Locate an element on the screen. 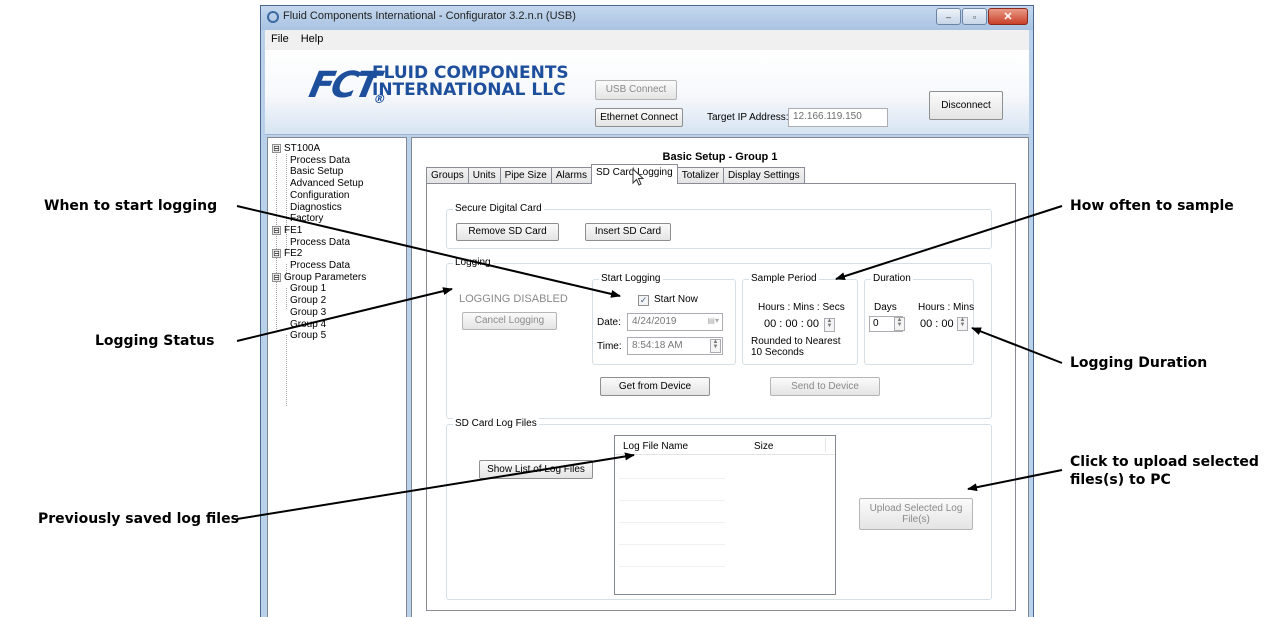  callout-previous-files: Previously saved log files is located at coordinates (138, 519).